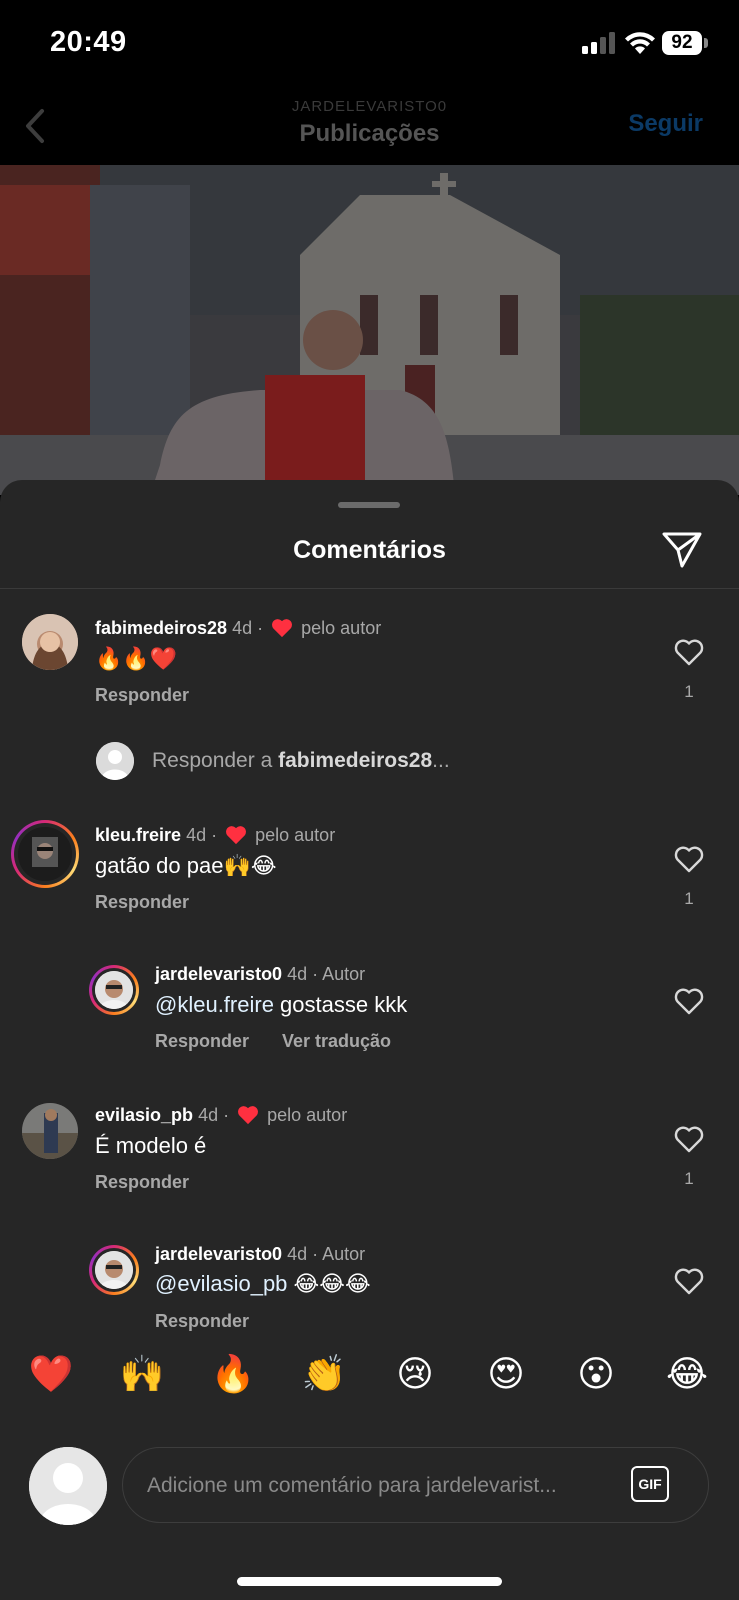 The image size is (739, 1600). What do you see at coordinates (682, 550) in the screenshot?
I see `share-send-icon` at bounding box center [682, 550].